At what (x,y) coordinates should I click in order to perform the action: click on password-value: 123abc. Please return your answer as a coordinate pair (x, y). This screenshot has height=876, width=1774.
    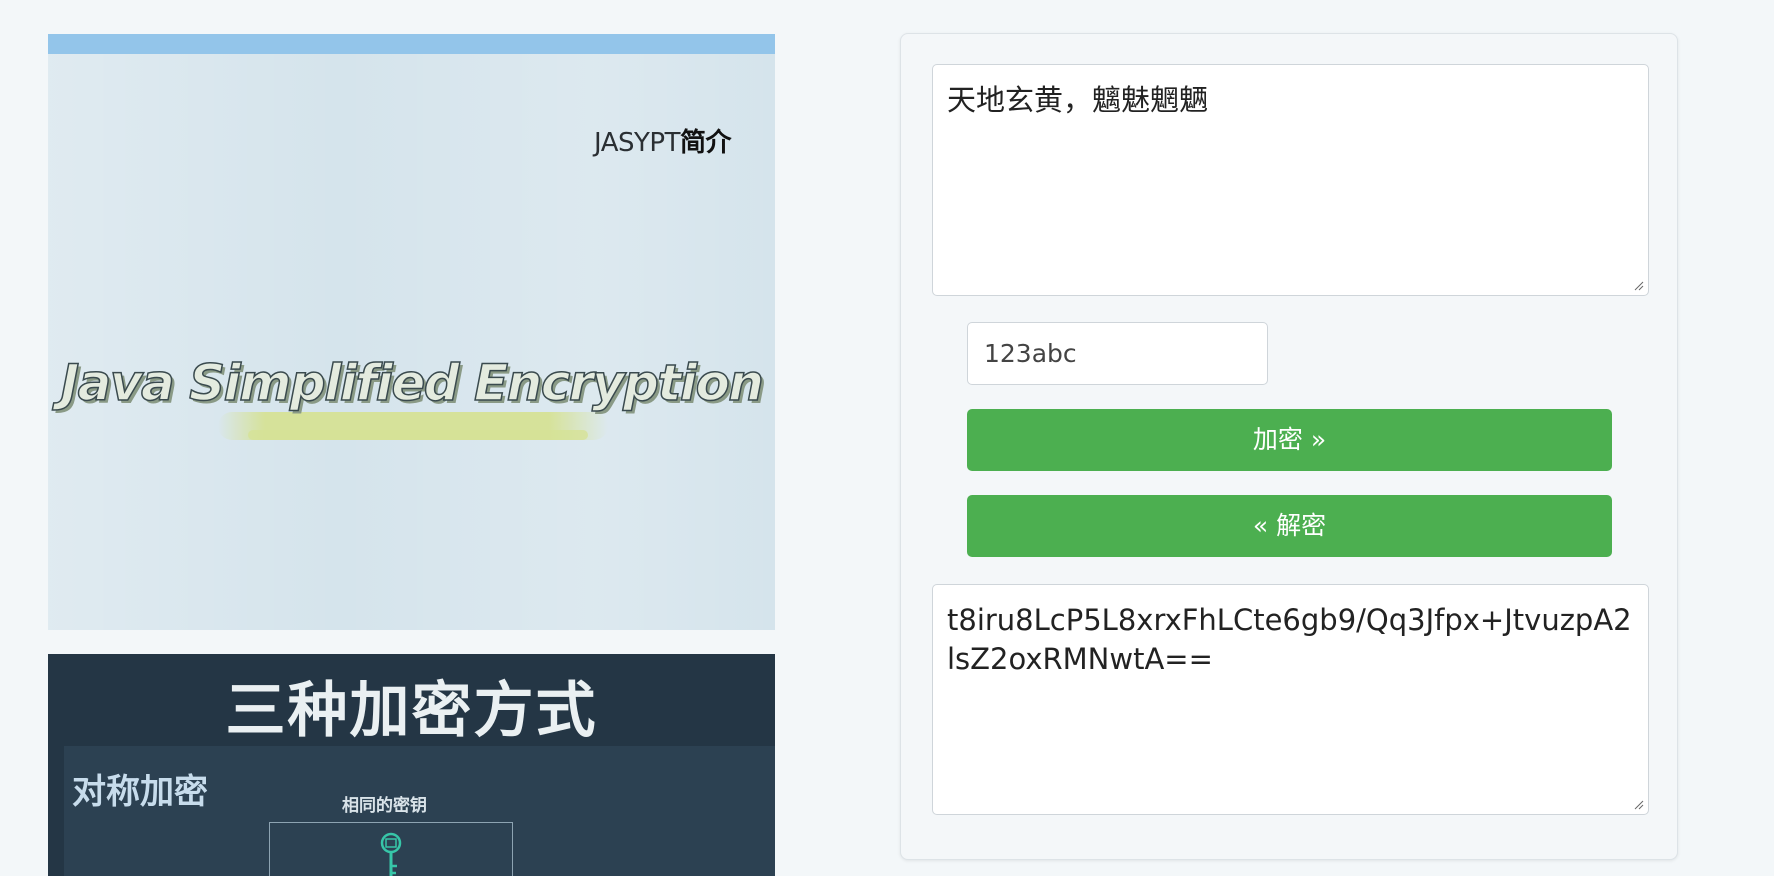
    Looking at the image, I should click on (1030, 353).